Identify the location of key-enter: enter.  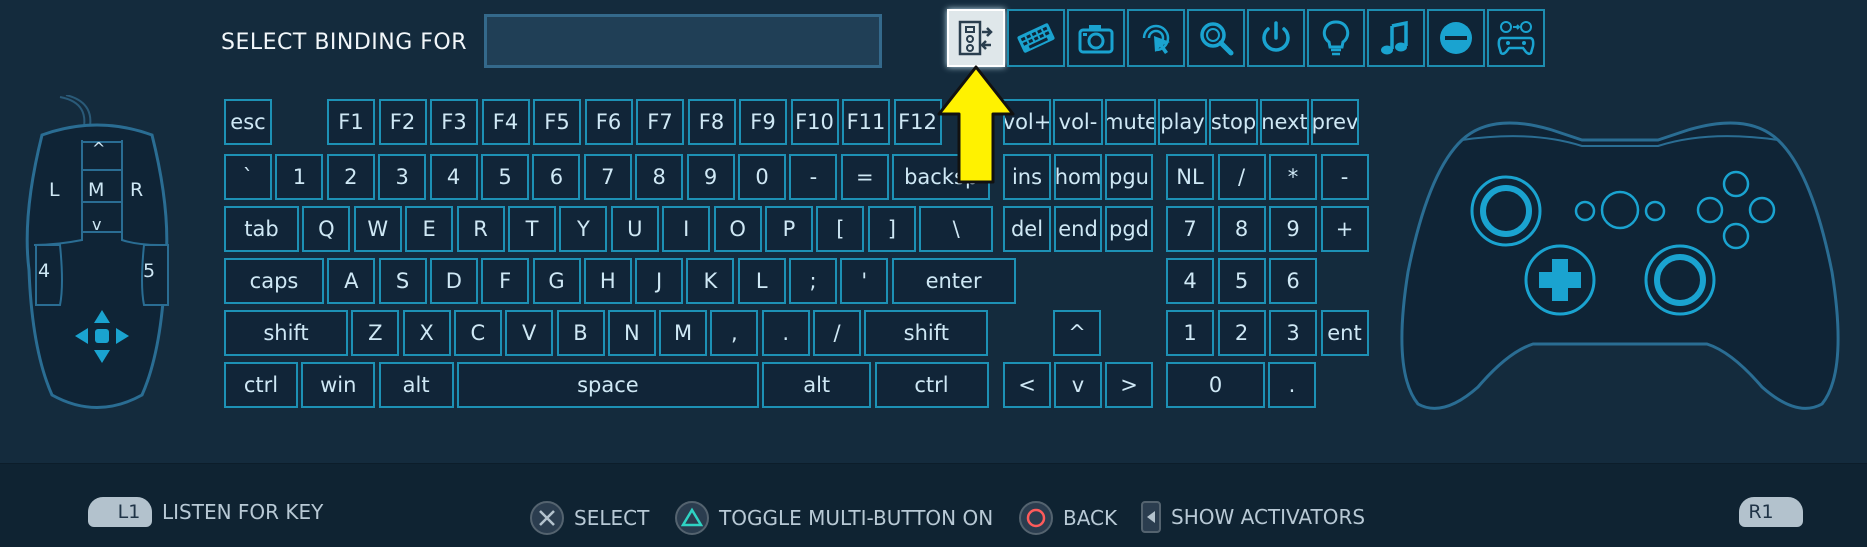
(953, 281).